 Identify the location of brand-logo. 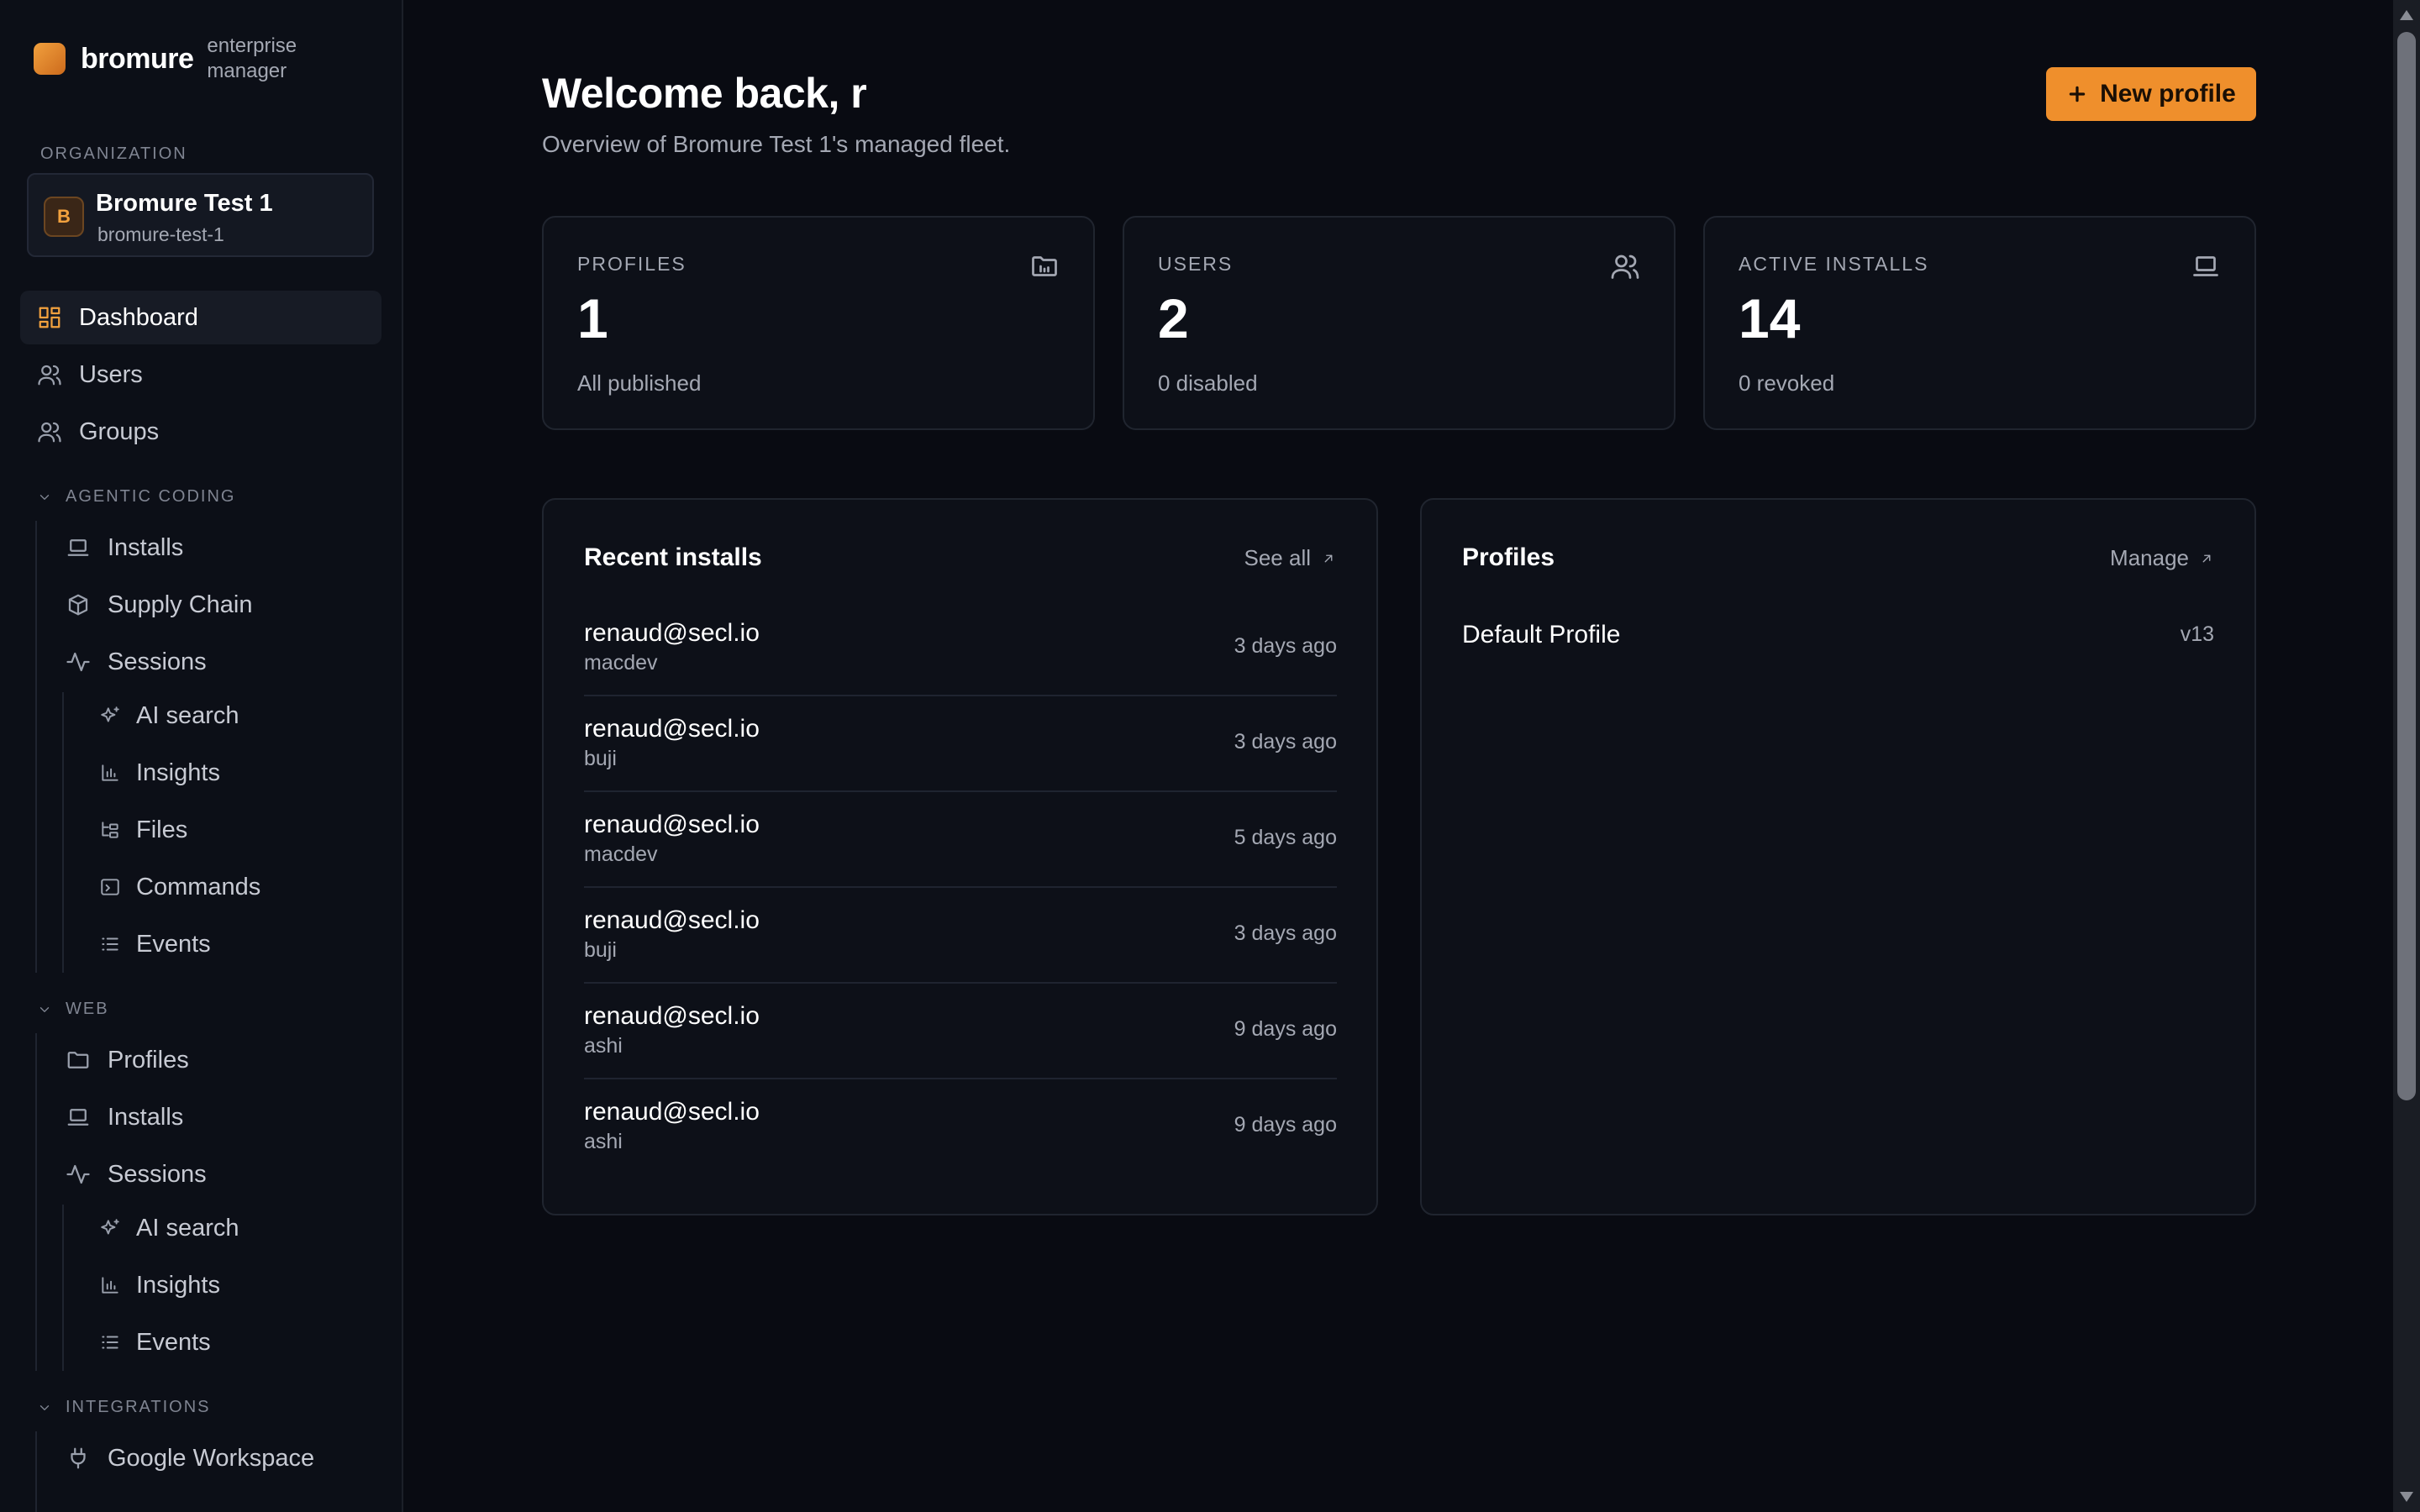
(50, 59).